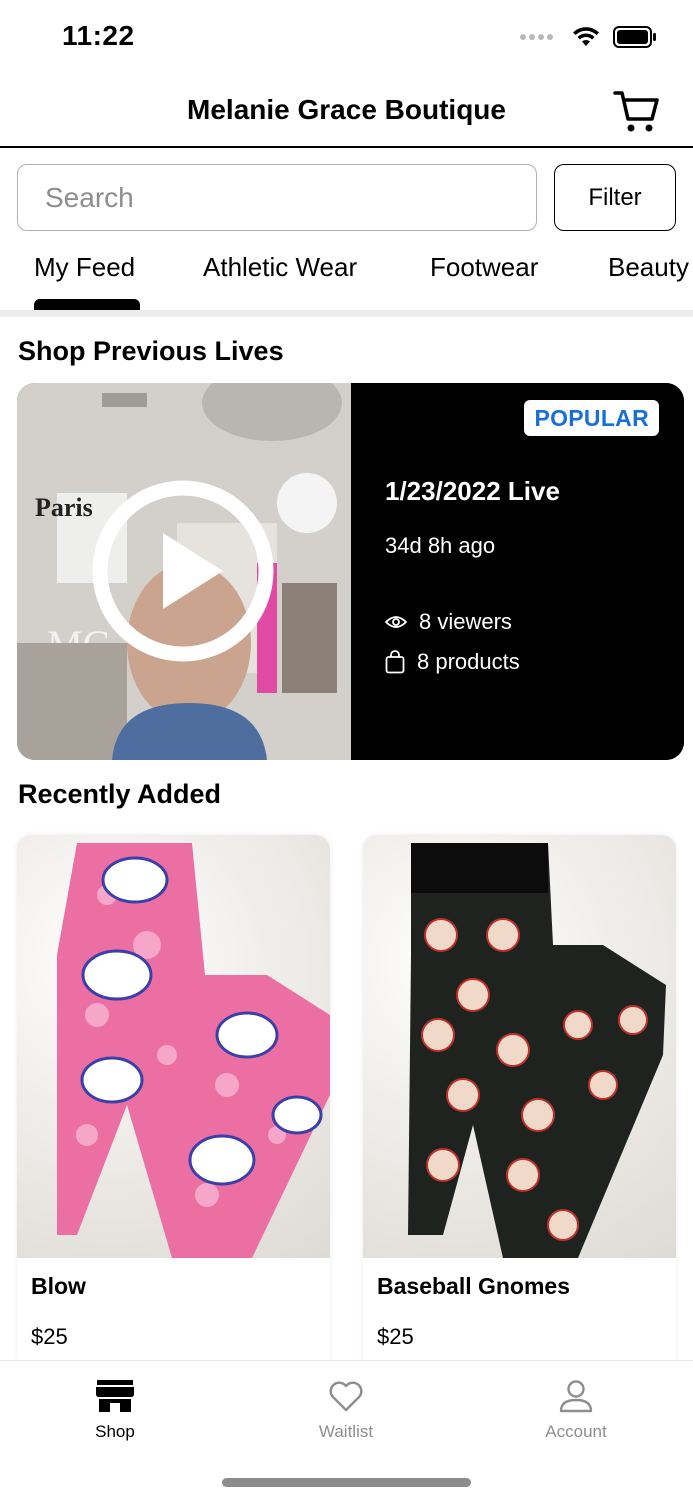 This screenshot has height=1500, width=693. I want to click on products-stat: 8 products, so click(452, 662).